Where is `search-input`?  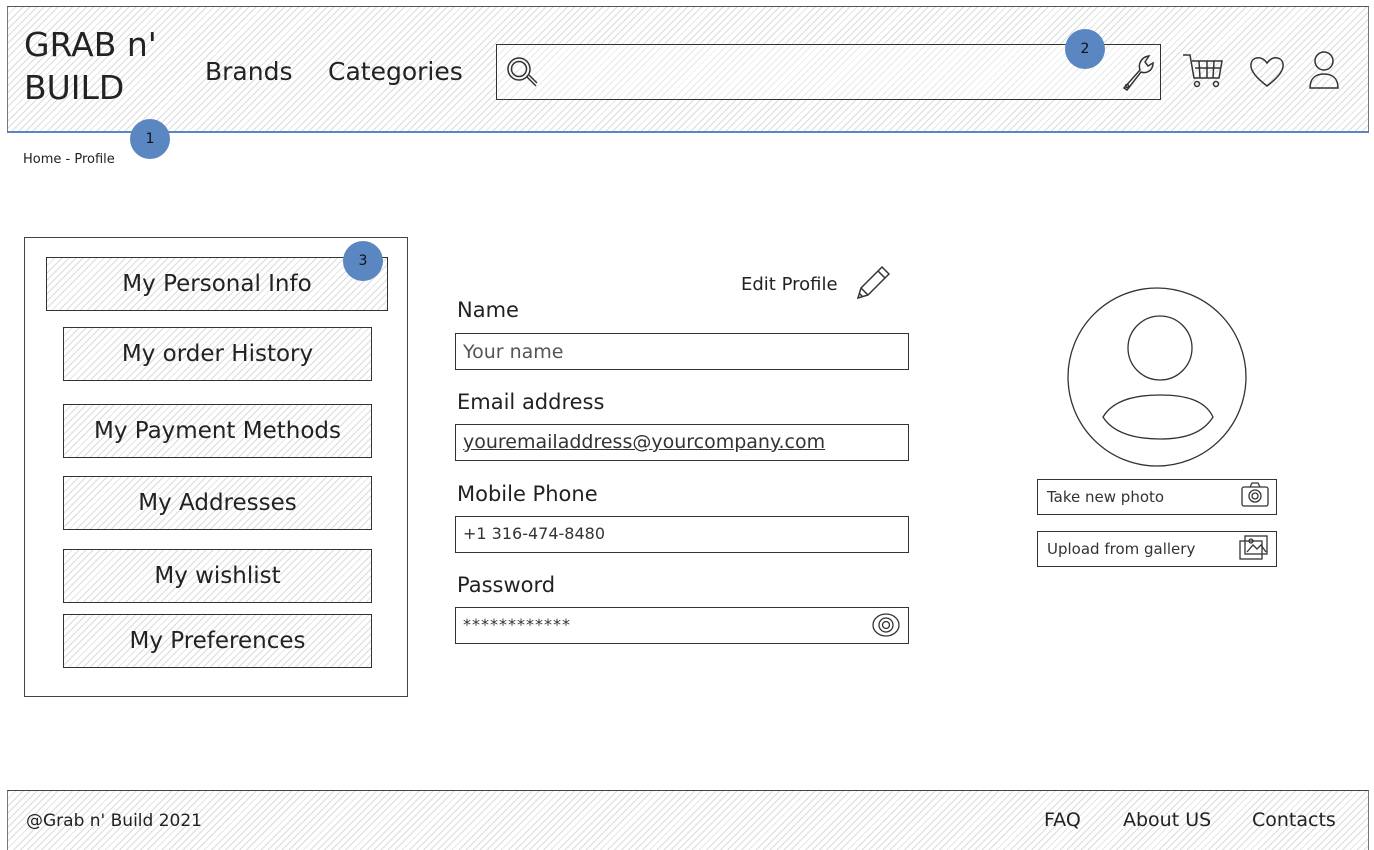 search-input is located at coordinates (825, 72).